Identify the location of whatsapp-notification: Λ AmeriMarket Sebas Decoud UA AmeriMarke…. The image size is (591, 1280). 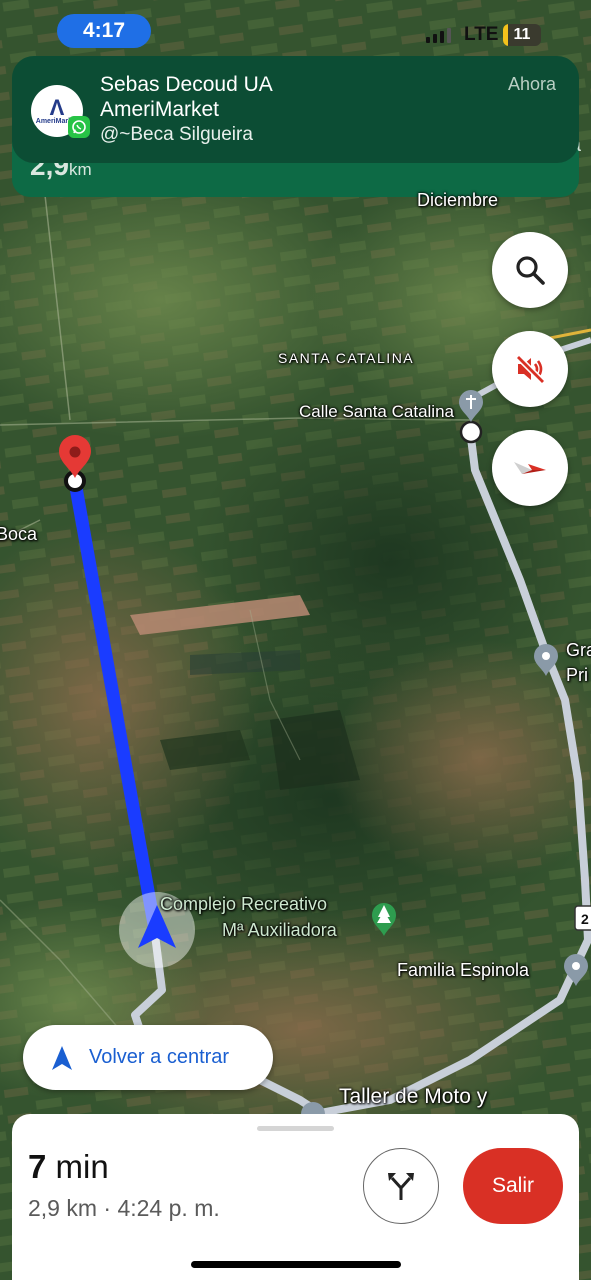
(295, 109).